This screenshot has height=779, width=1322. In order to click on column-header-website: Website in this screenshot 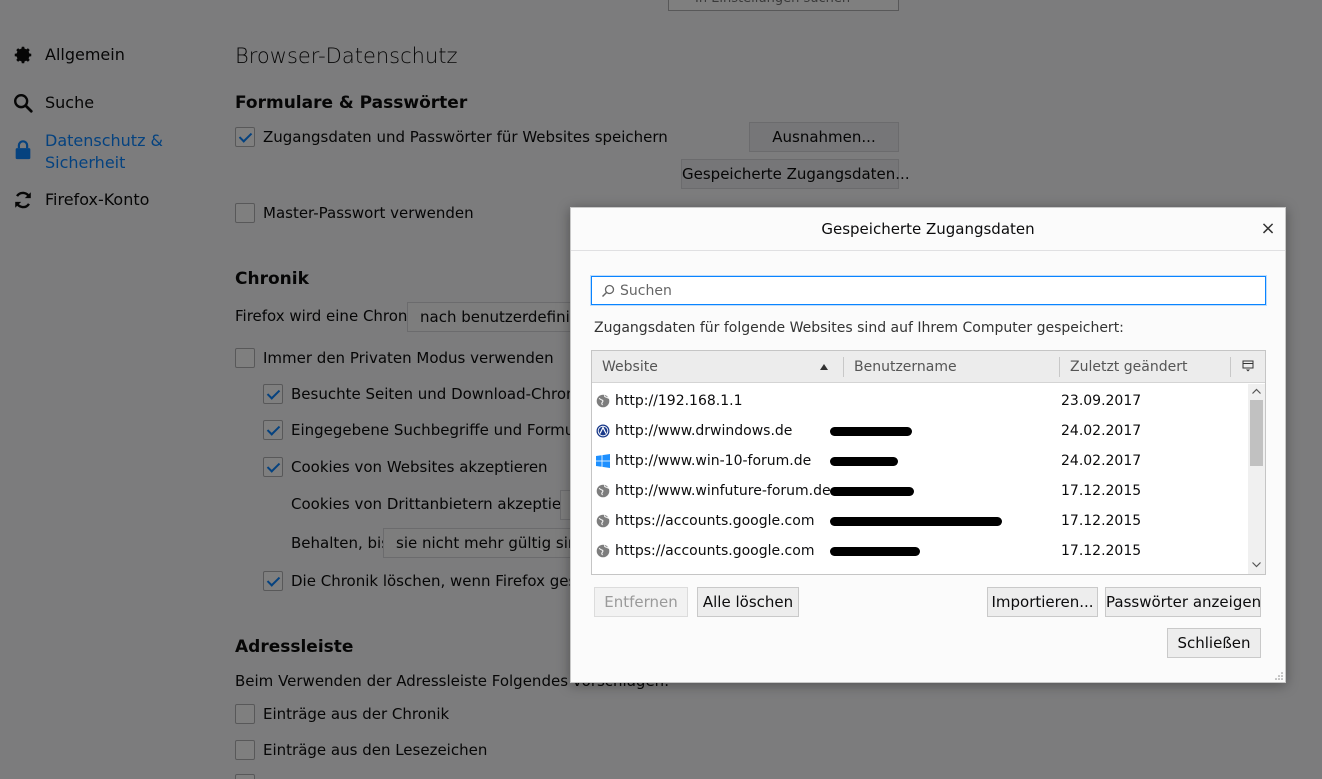, I will do `click(717, 367)`.